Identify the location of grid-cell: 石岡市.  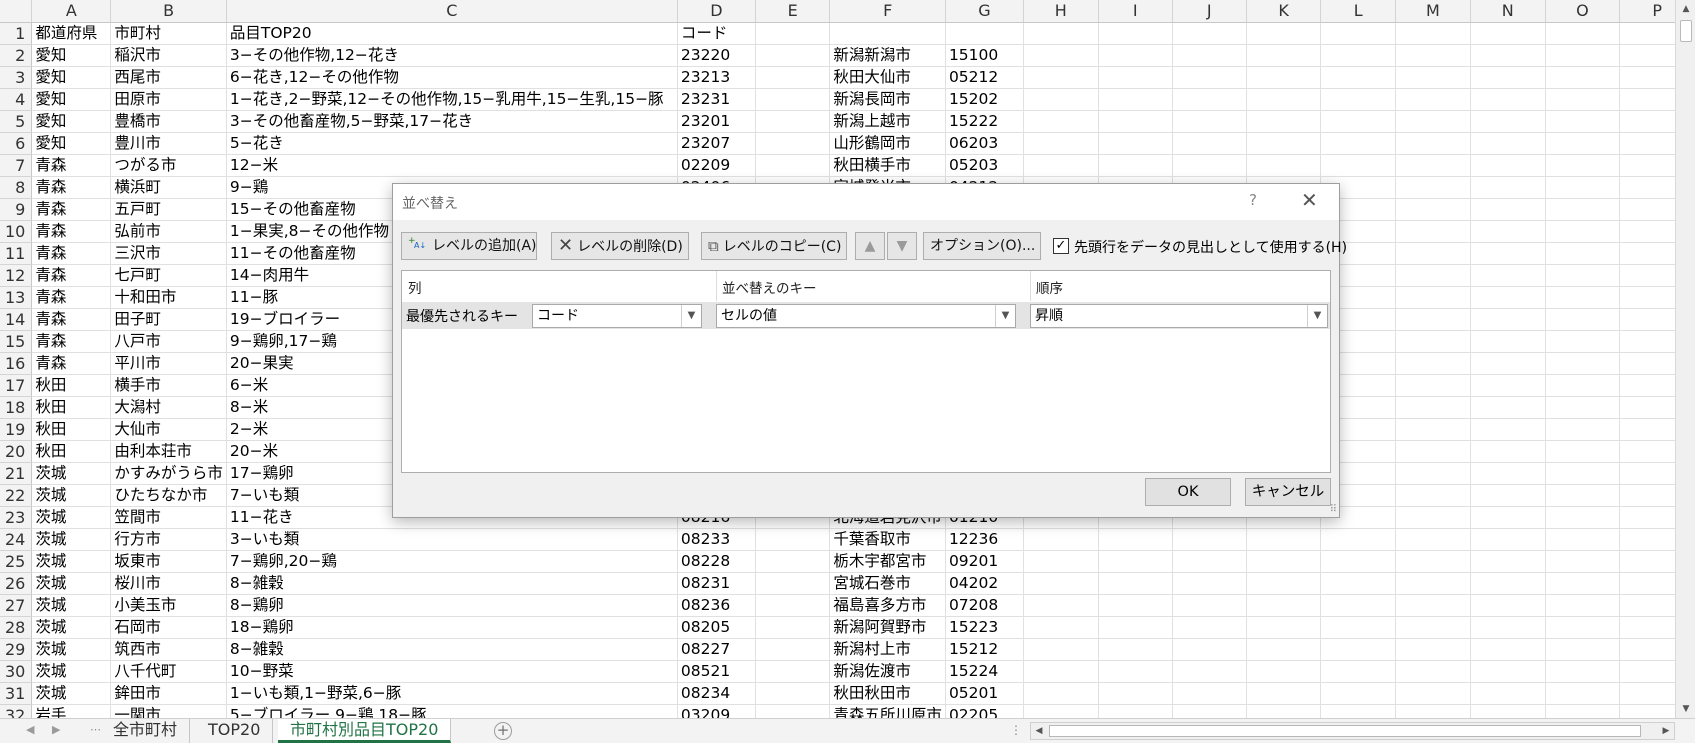
(168, 627).